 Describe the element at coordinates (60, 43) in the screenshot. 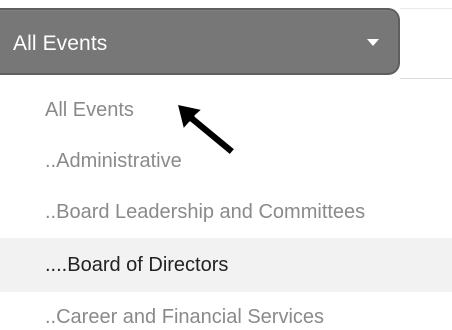

I see `selected-value: All Events` at that location.